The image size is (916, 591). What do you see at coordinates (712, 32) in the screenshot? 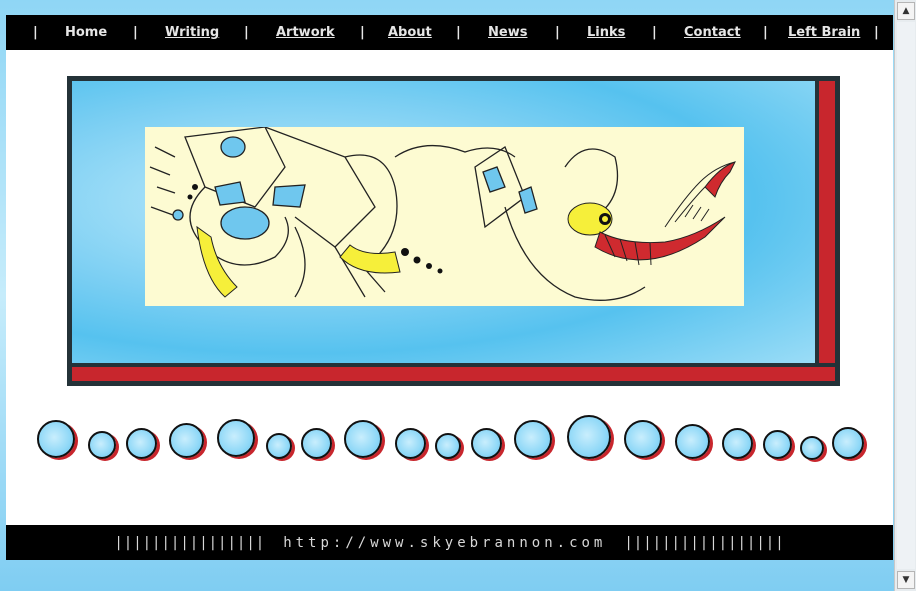
I see `nav-contact: Contact` at bounding box center [712, 32].